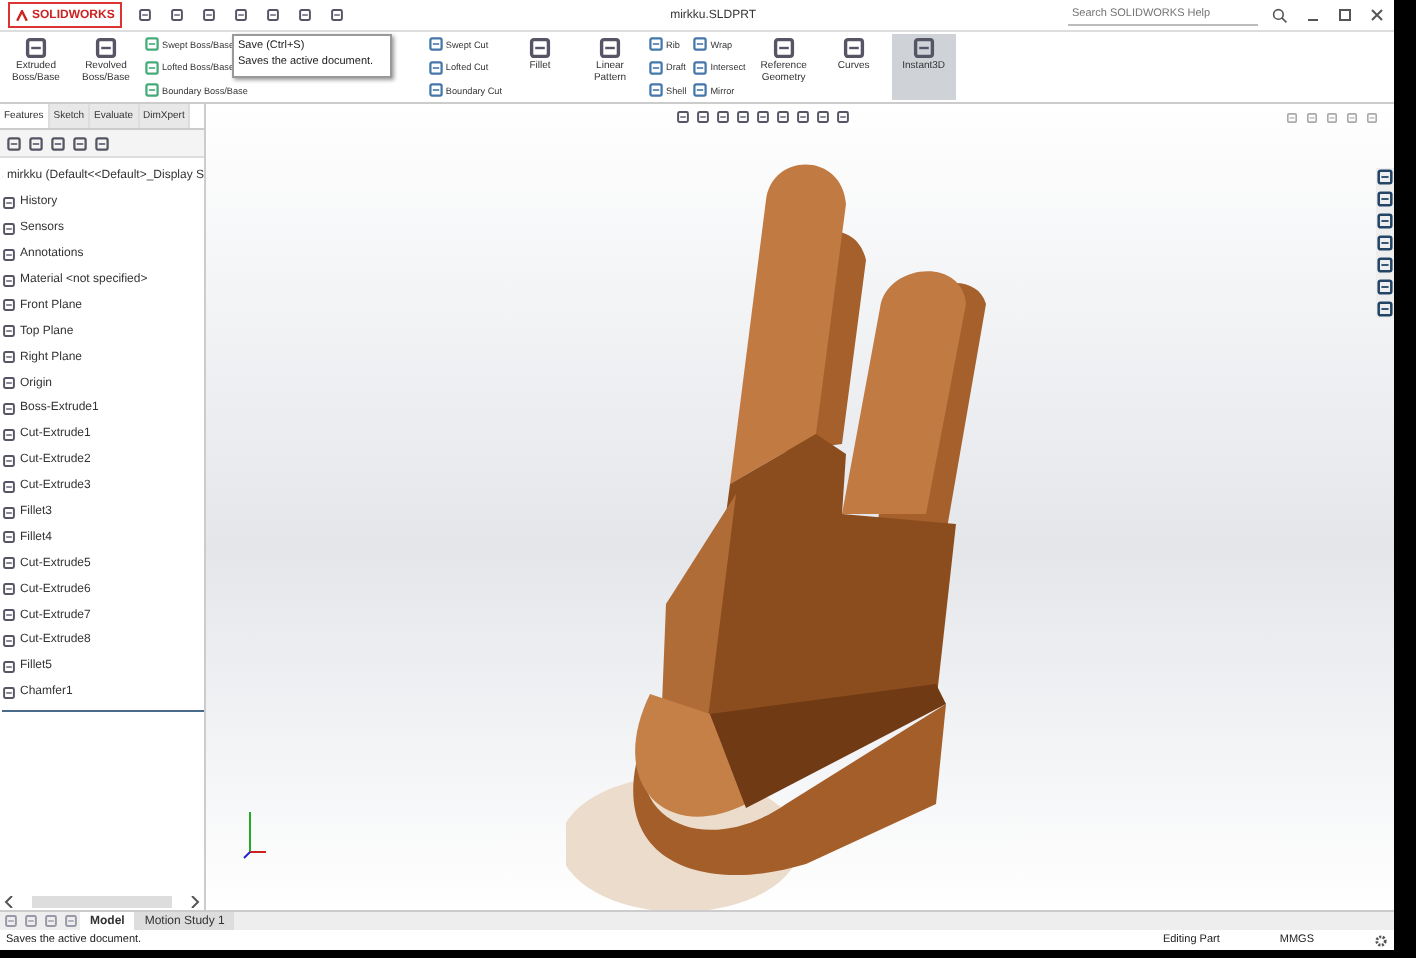 The height and width of the screenshot is (958, 1416). What do you see at coordinates (195, 901) in the screenshot?
I see `scroll-right-icon` at bounding box center [195, 901].